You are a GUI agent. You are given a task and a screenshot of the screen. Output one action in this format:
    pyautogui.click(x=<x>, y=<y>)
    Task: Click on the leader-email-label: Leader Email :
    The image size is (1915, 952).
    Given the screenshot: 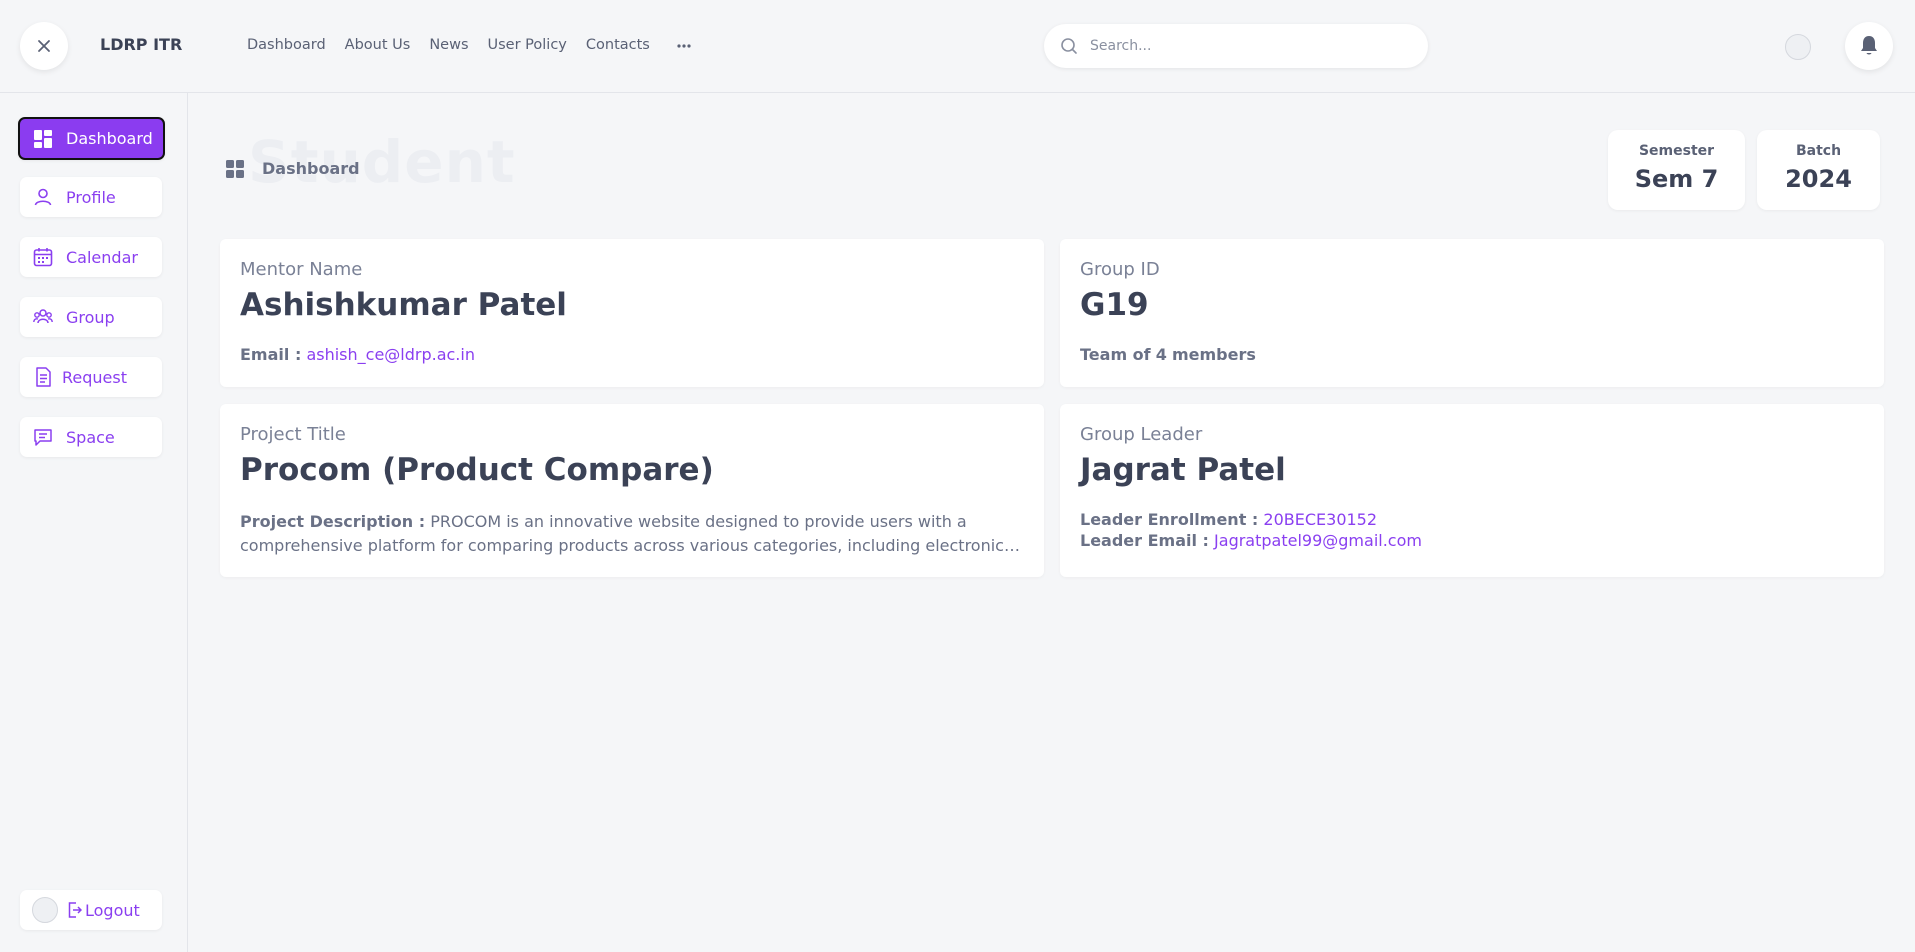 What is the action you would take?
    pyautogui.click(x=1144, y=540)
    